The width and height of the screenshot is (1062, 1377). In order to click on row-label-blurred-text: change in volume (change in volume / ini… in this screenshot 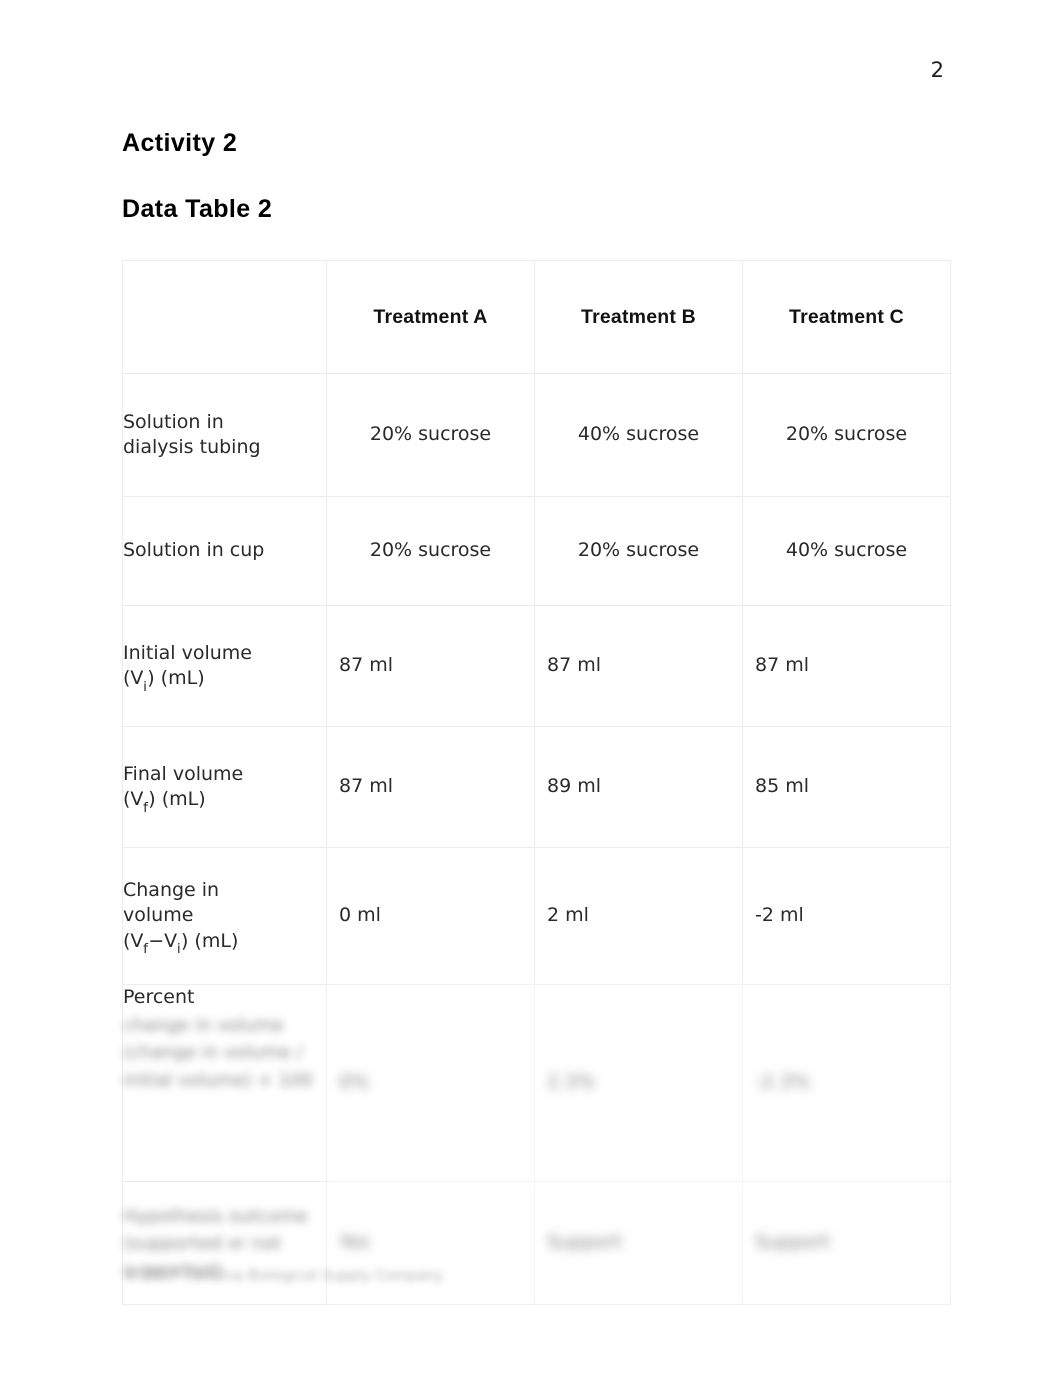, I will do `click(218, 1053)`.